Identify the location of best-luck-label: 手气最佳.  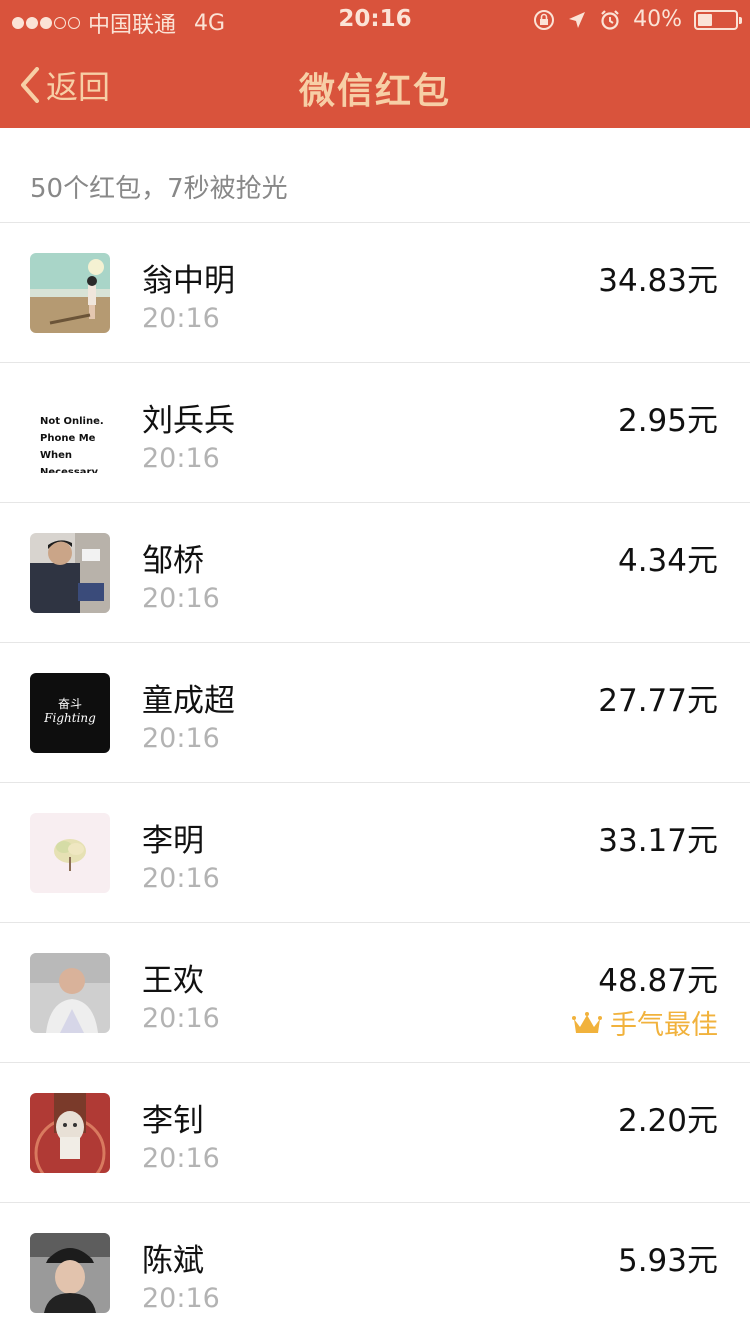
(664, 1025).